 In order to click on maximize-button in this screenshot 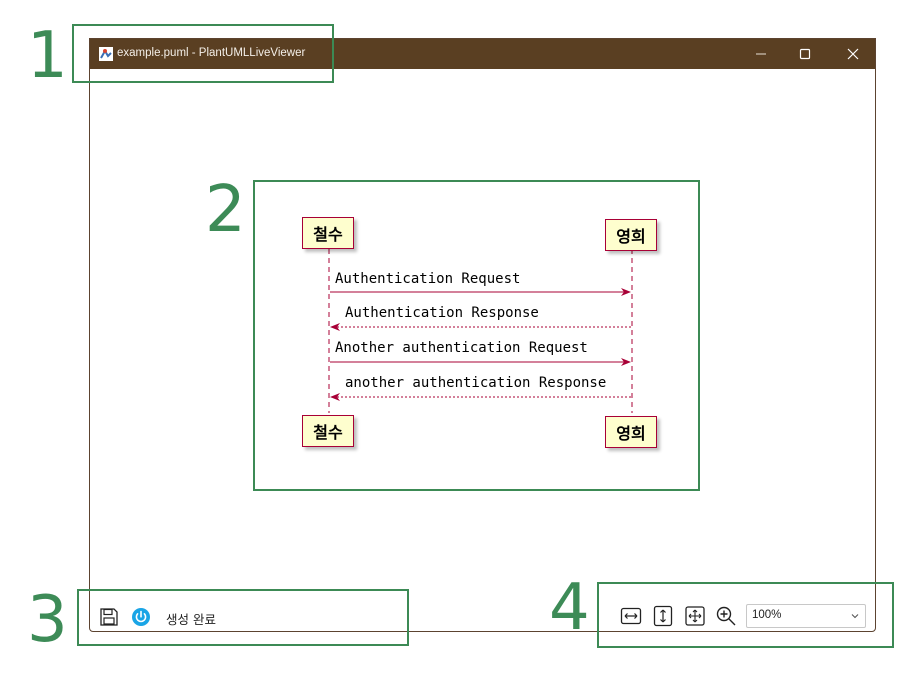, I will do `click(805, 54)`.